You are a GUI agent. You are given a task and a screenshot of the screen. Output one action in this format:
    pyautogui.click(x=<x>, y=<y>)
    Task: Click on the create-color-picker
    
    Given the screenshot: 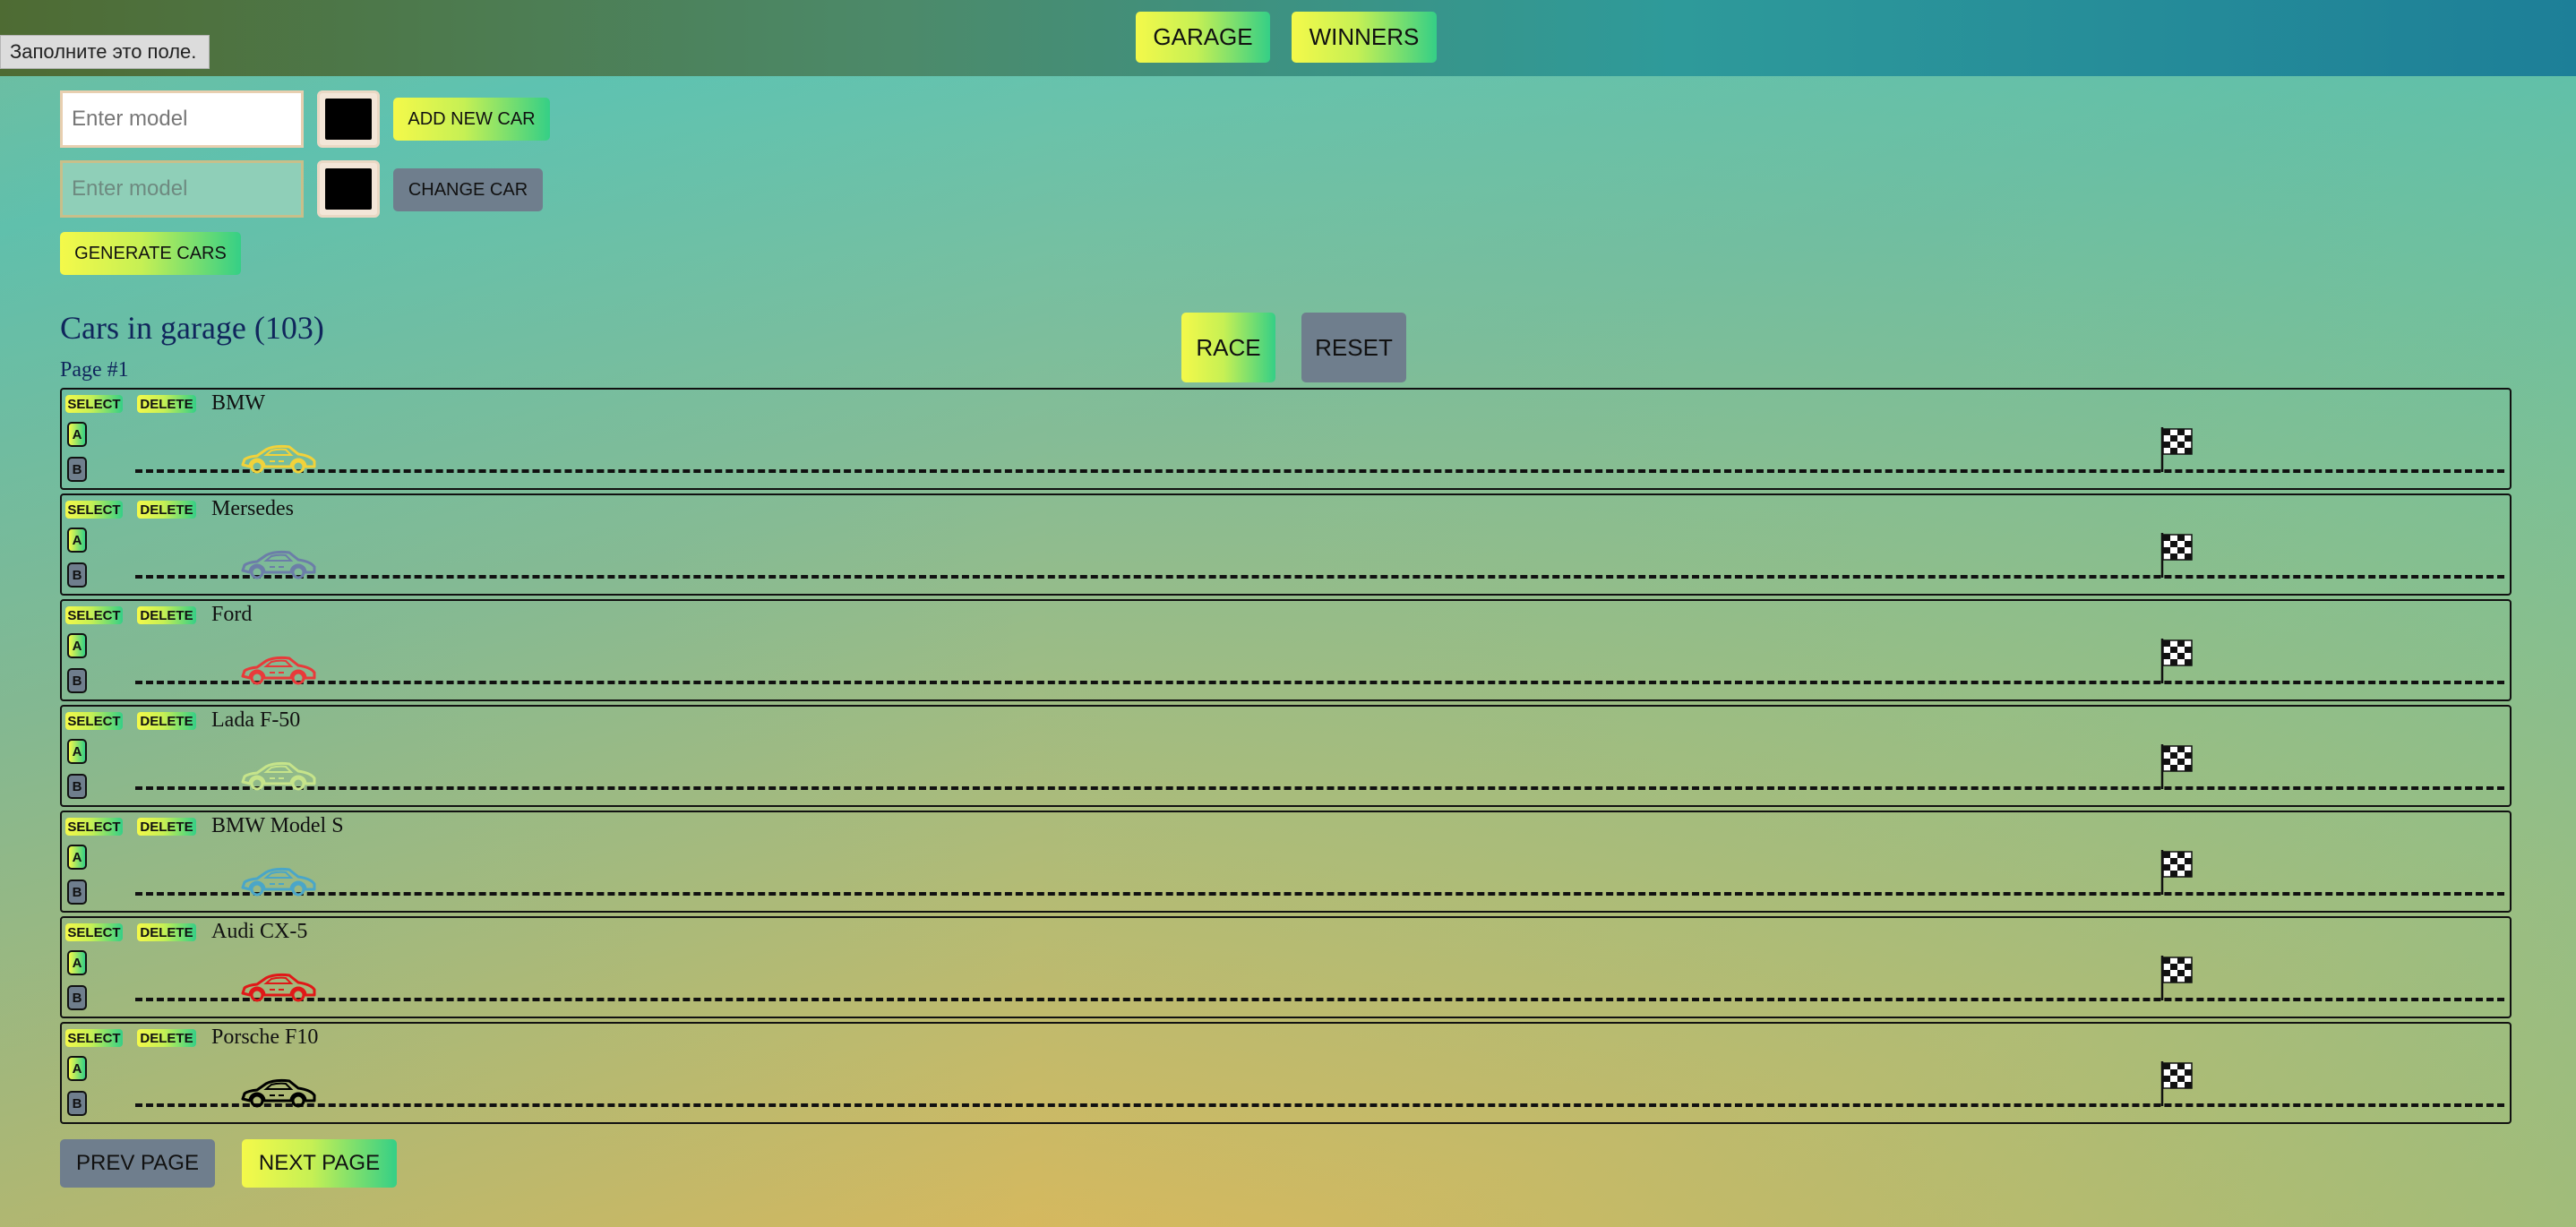 What is the action you would take?
    pyautogui.click(x=348, y=119)
    